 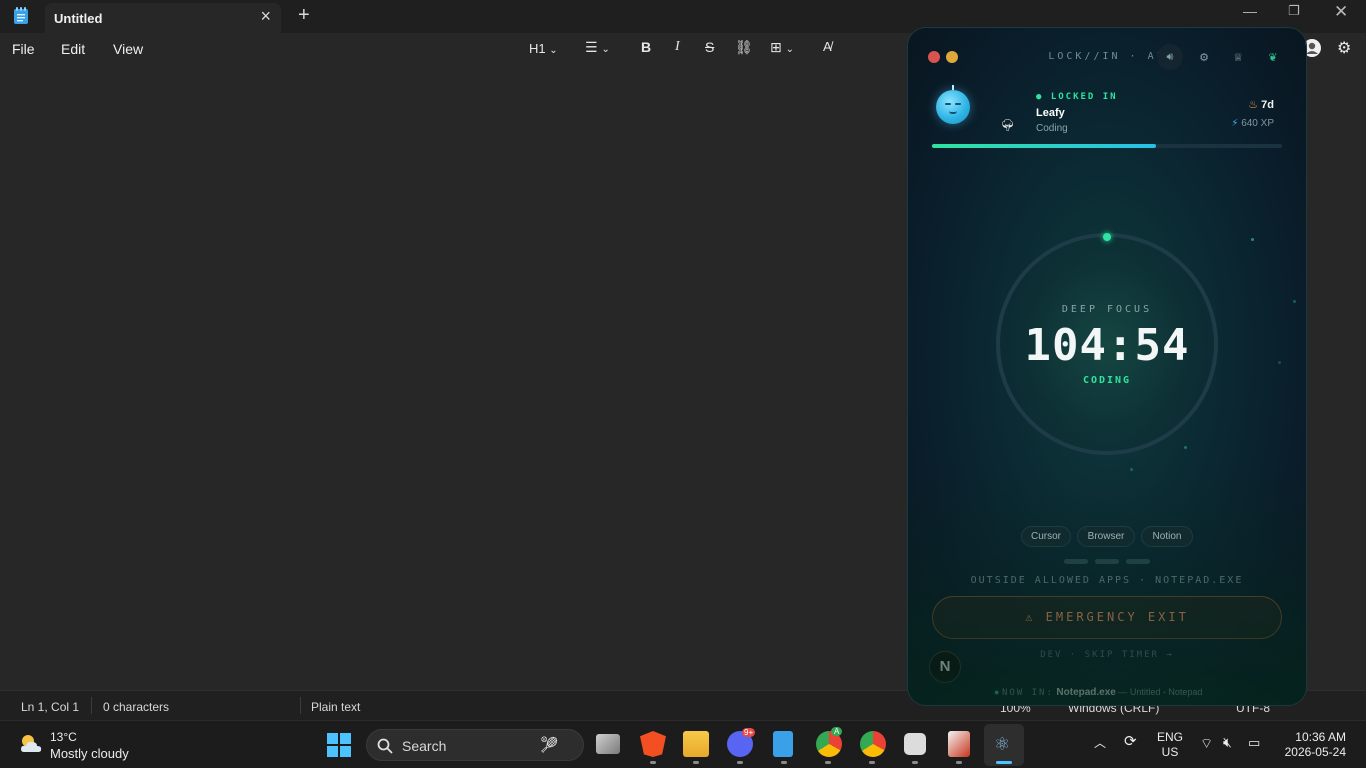 What do you see at coordinates (1160, 692) in the screenshot?
I see `now-in-window: — Untitled - Notepad` at bounding box center [1160, 692].